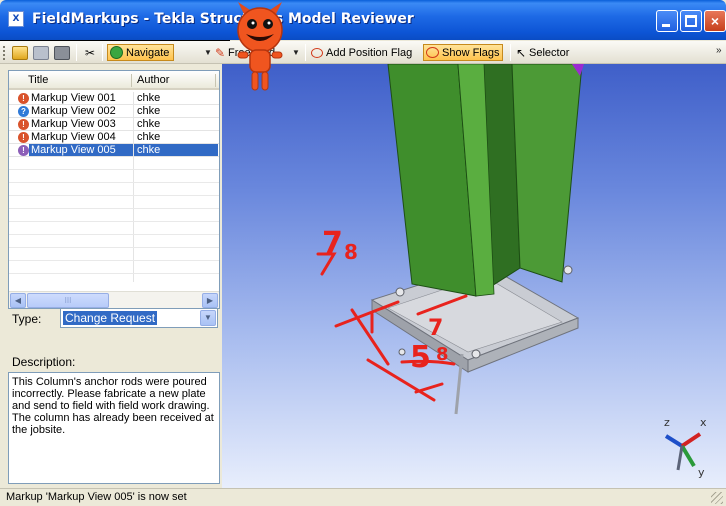  What do you see at coordinates (703, 422) in the screenshot?
I see `svg-text: x` at bounding box center [703, 422].